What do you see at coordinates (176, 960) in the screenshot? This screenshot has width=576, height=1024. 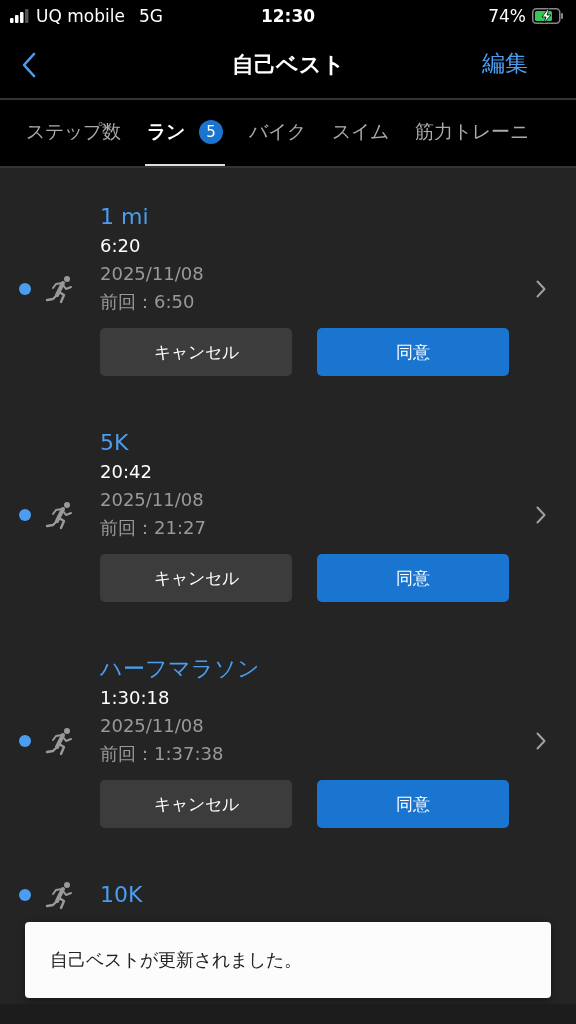 I see `toast-message: 自己ベストが更新されました。` at bounding box center [176, 960].